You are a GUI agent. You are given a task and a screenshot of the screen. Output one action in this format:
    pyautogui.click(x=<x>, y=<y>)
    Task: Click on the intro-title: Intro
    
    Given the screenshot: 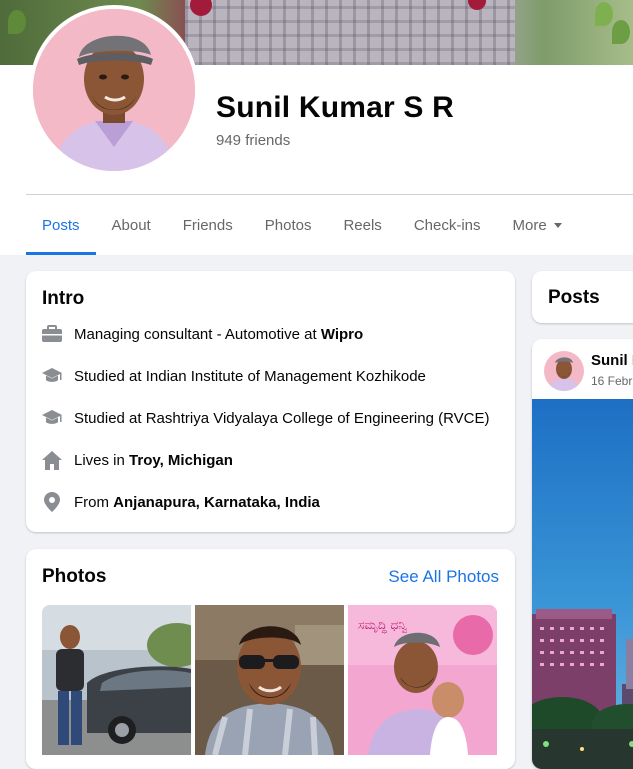 What is the action you would take?
    pyautogui.click(x=63, y=298)
    